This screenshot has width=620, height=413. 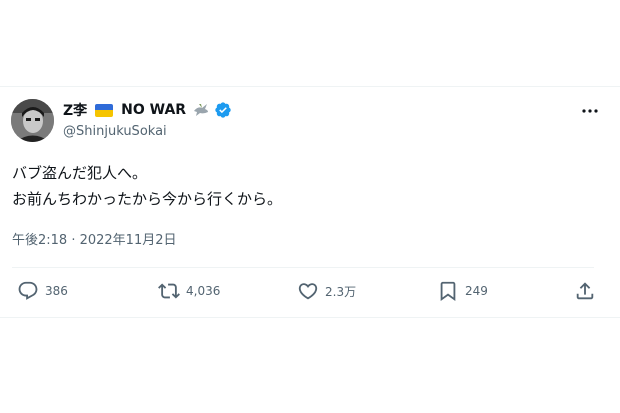 I want to click on avatar, so click(x=32, y=120).